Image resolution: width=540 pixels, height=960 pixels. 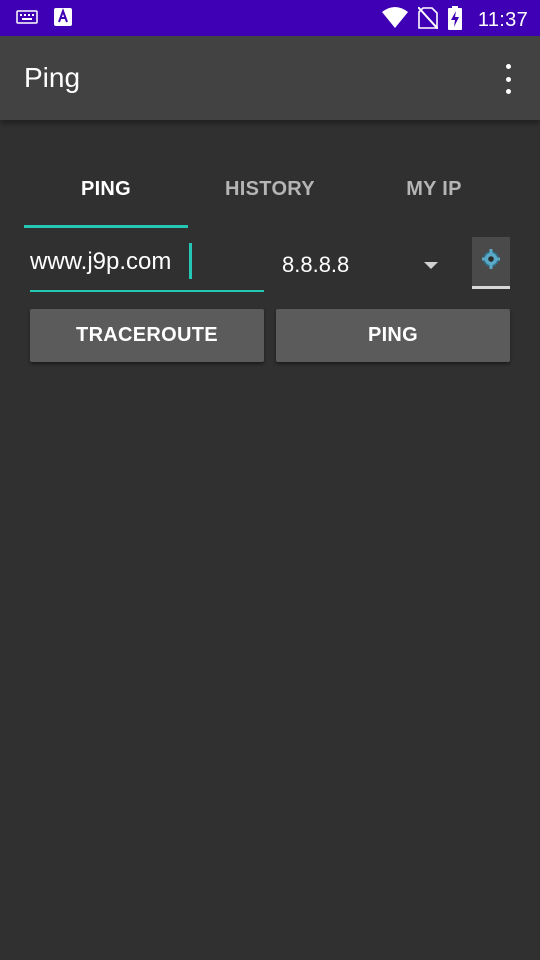 What do you see at coordinates (63, 19) in the screenshot?
I see `a-notification-icon` at bounding box center [63, 19].